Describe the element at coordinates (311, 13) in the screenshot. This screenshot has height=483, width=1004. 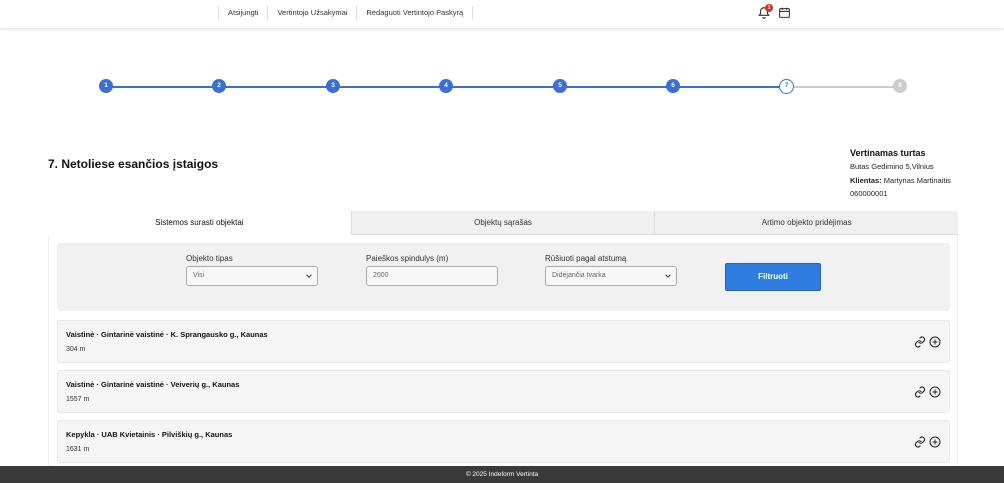
I see `nav-orders-link: Vertintojo Užsakymai` at that location.